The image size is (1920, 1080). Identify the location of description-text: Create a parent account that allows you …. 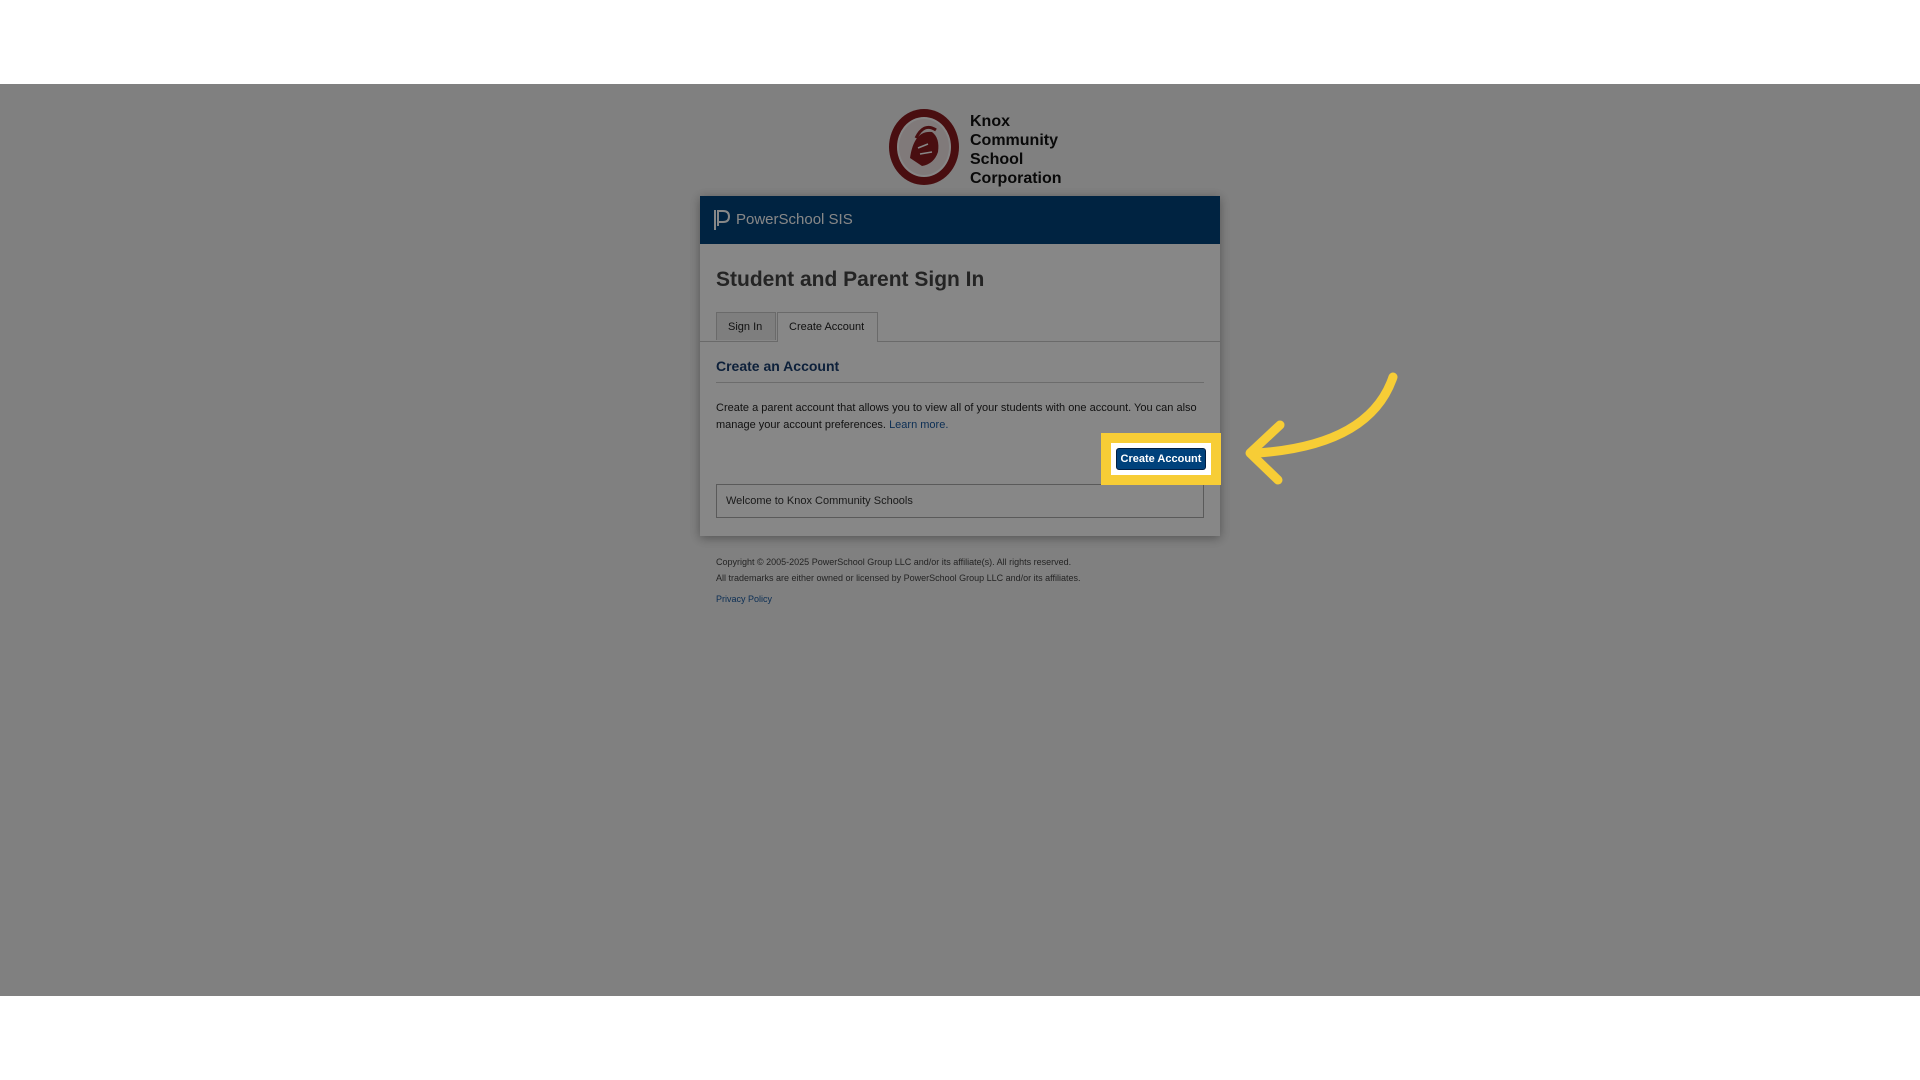
(956, 416).